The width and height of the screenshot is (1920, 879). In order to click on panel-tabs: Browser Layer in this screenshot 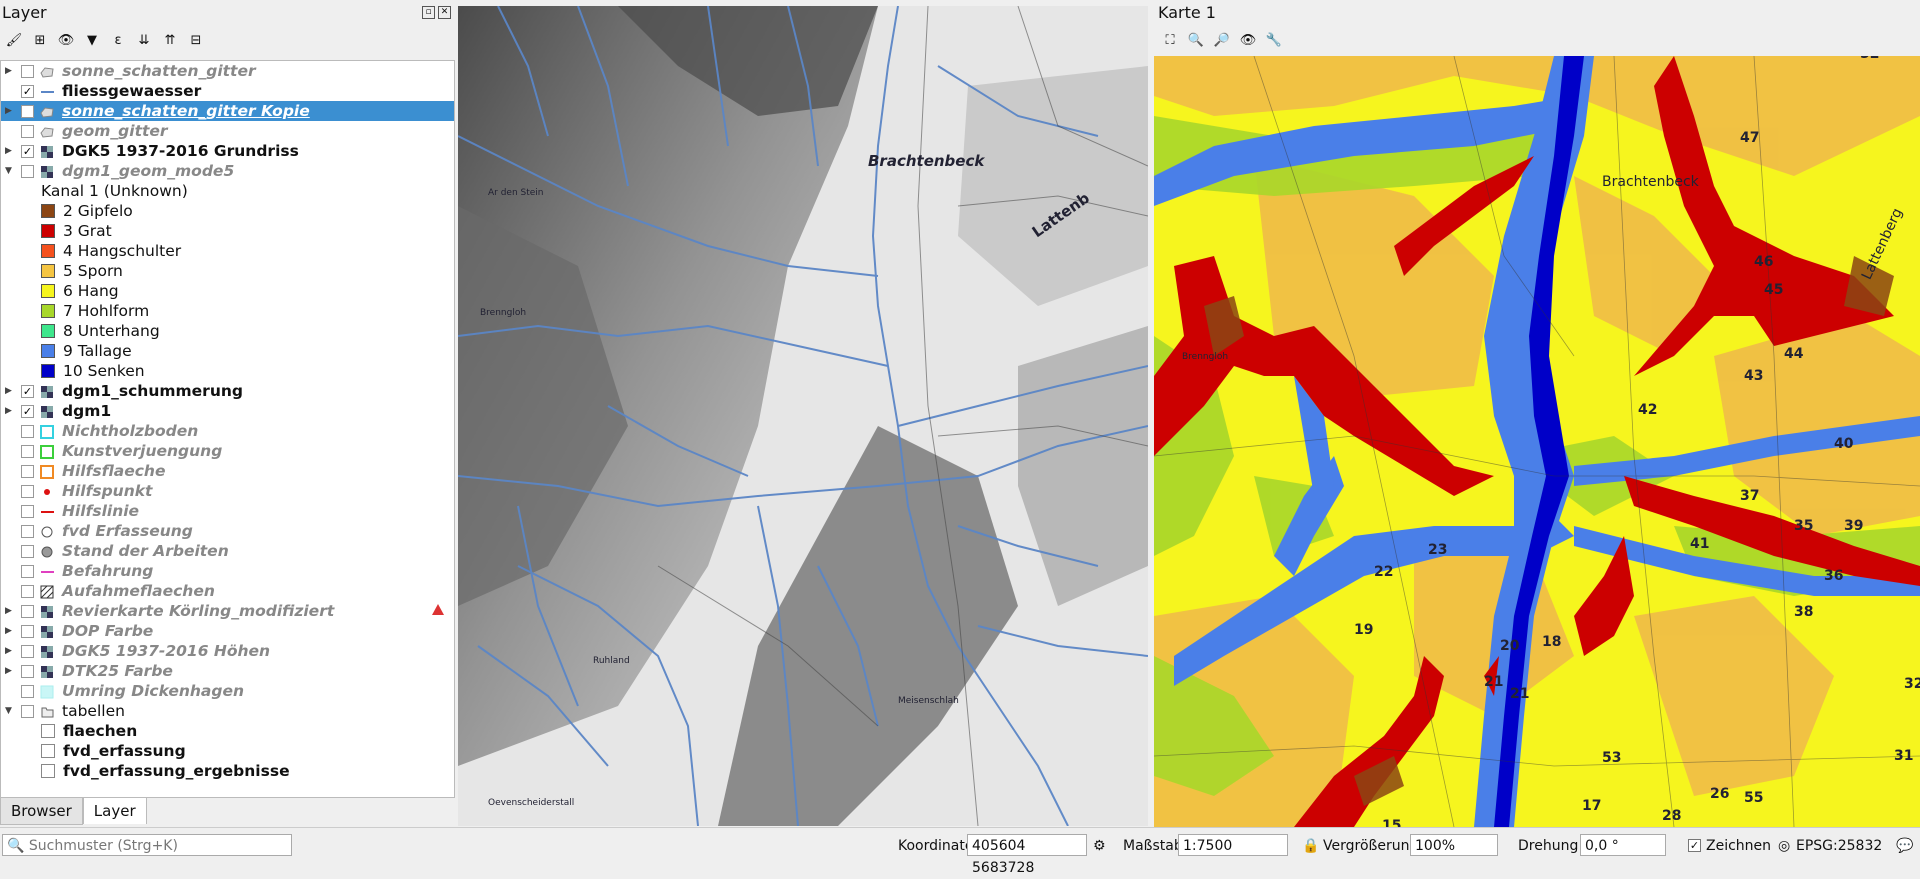, I will do `click(73, 811)`.